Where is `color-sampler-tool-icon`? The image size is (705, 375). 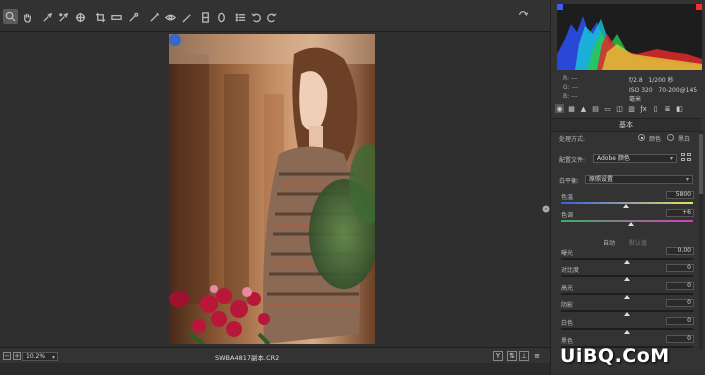
color-sampler-tool-icon is located at coordinates (63, 17).